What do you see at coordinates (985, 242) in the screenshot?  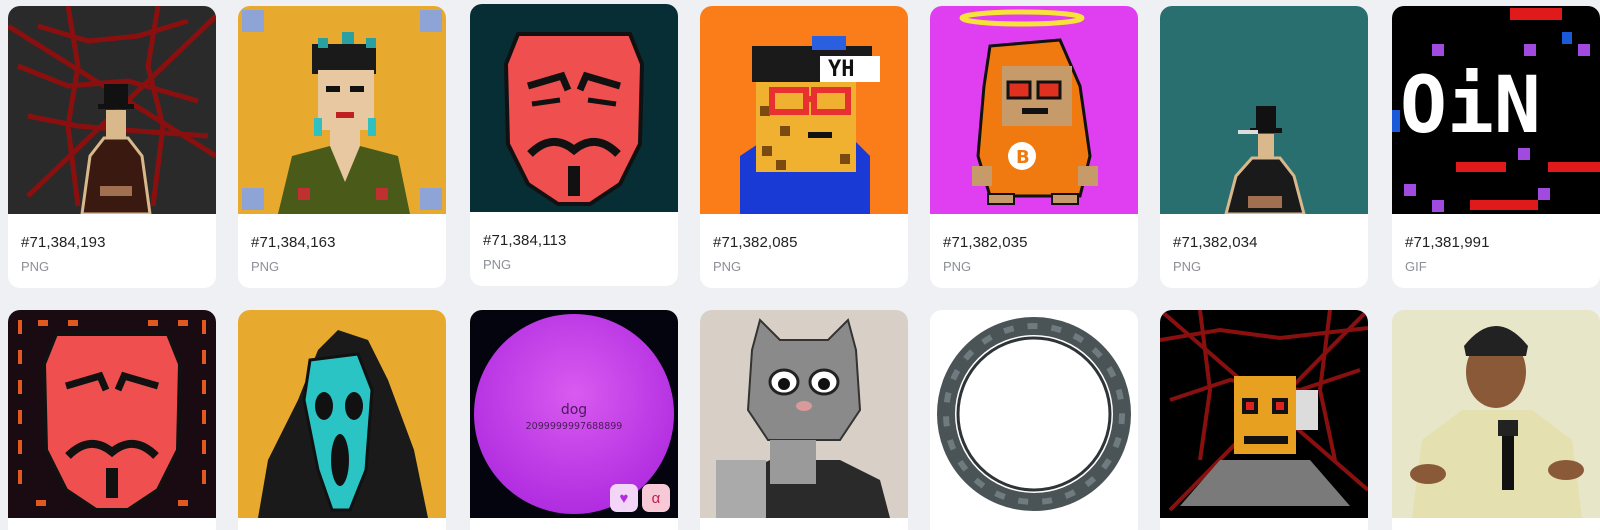 I see `inscription-number: #71,382,035` at bounding box center [985, 242].